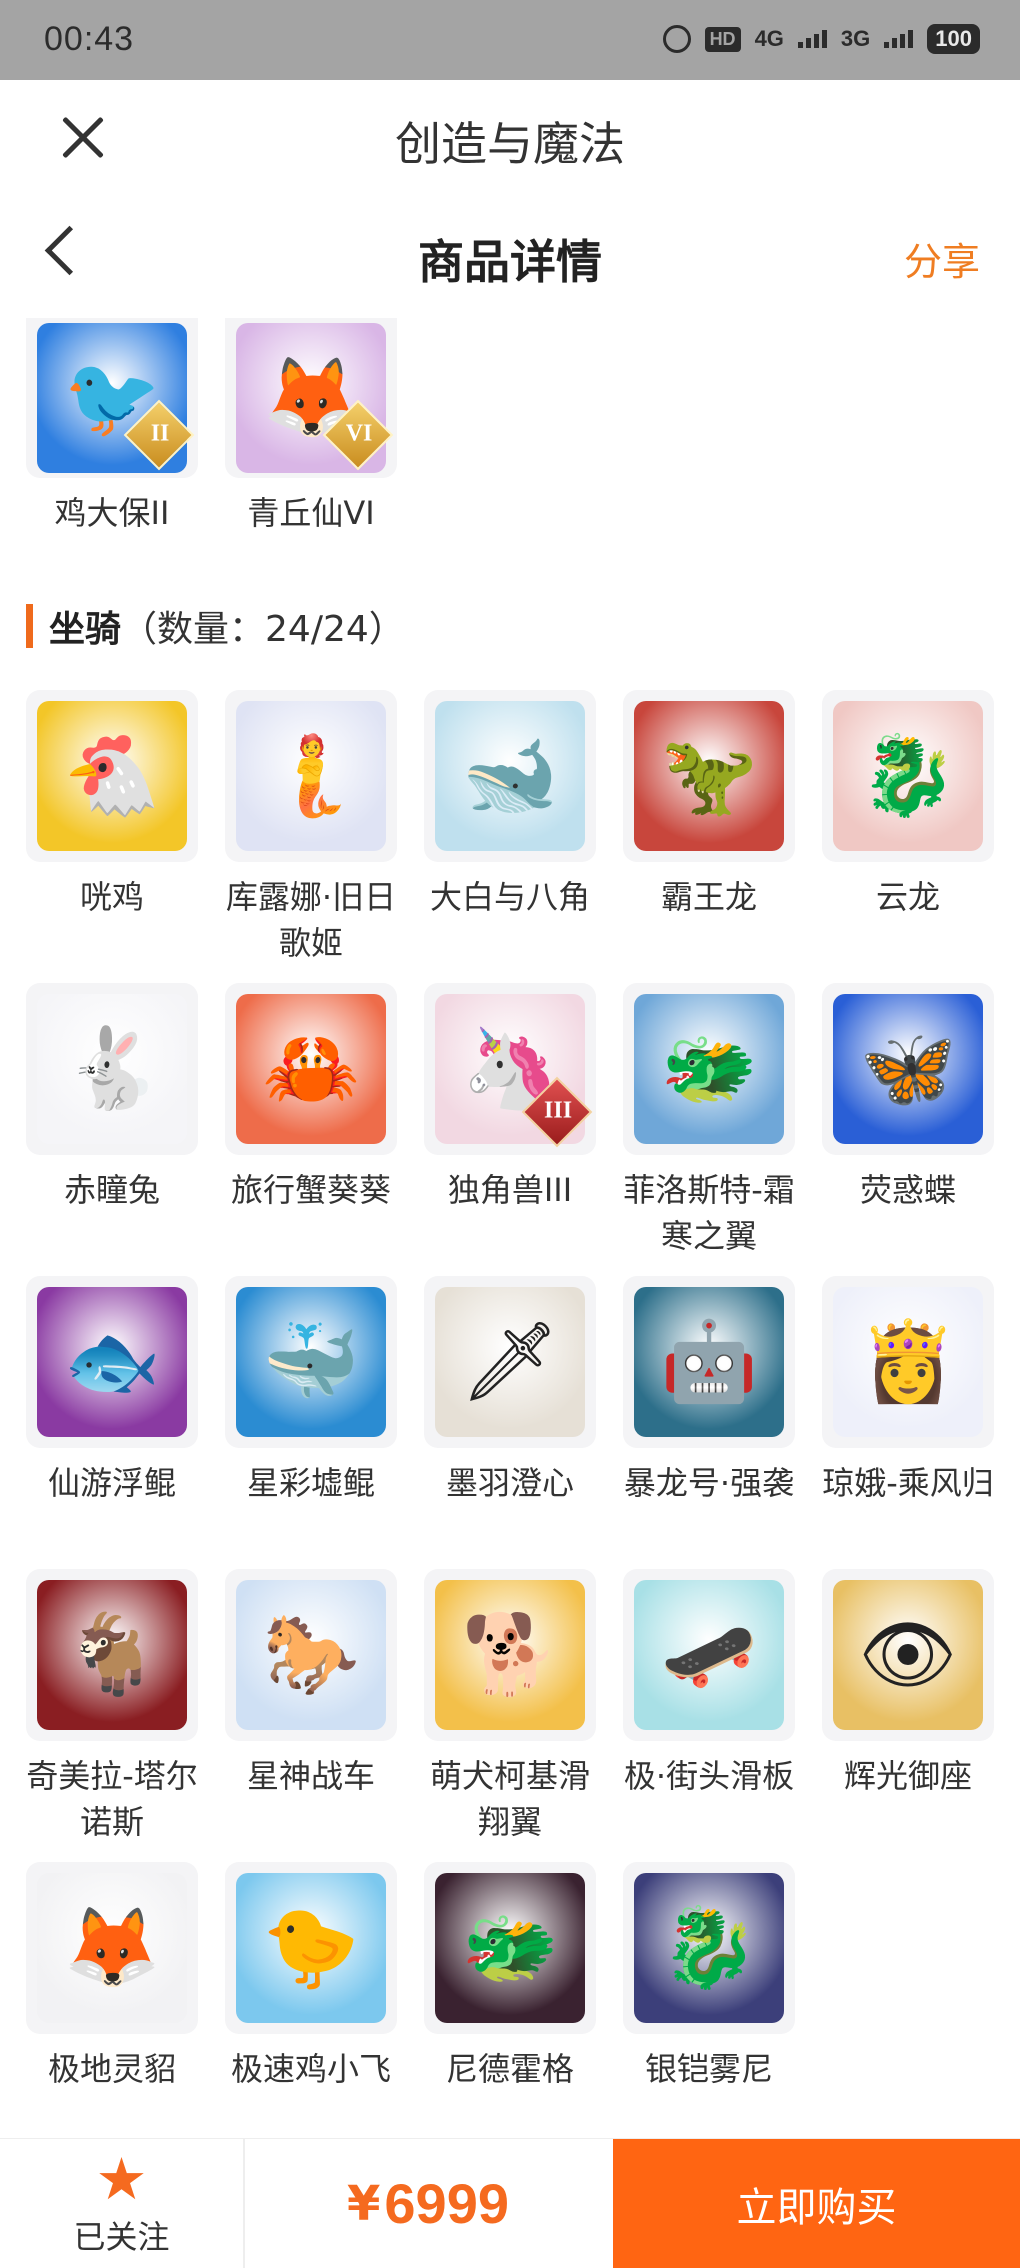 The height and width of the screenshot is (2268, 1020). I want to click on mount-thumbnail: 🦋, so click(908, 1069).